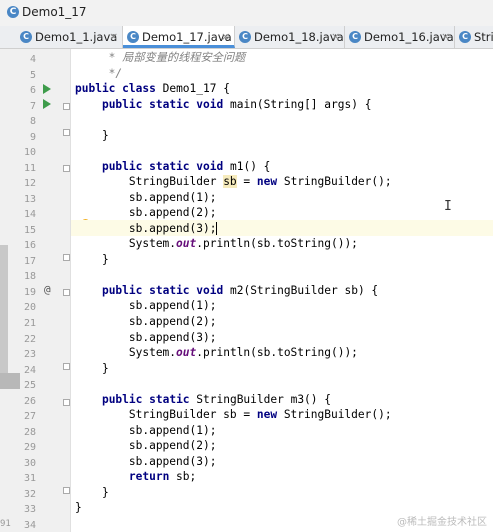 This screenshot has width=493, height=532. What do you see at coordinates (203, 400) in the screenshot?
I see `code-line: public static StringBuilder m3() {` at bounding box center [203, 400].